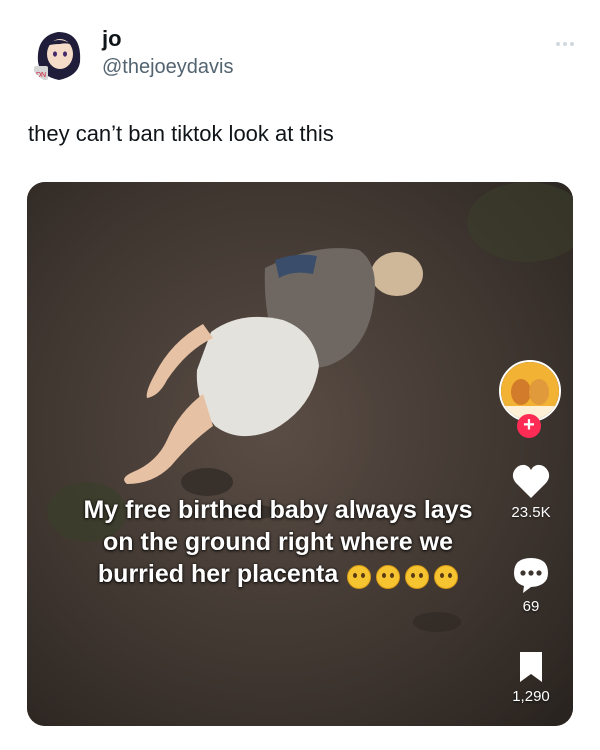 Image resolution: width=600 pixels, height=750 pixels. What do you see at coordinates (59, 53) in the screenshot?
I see `user-avatar: DN` at bounding box center [59, 53].